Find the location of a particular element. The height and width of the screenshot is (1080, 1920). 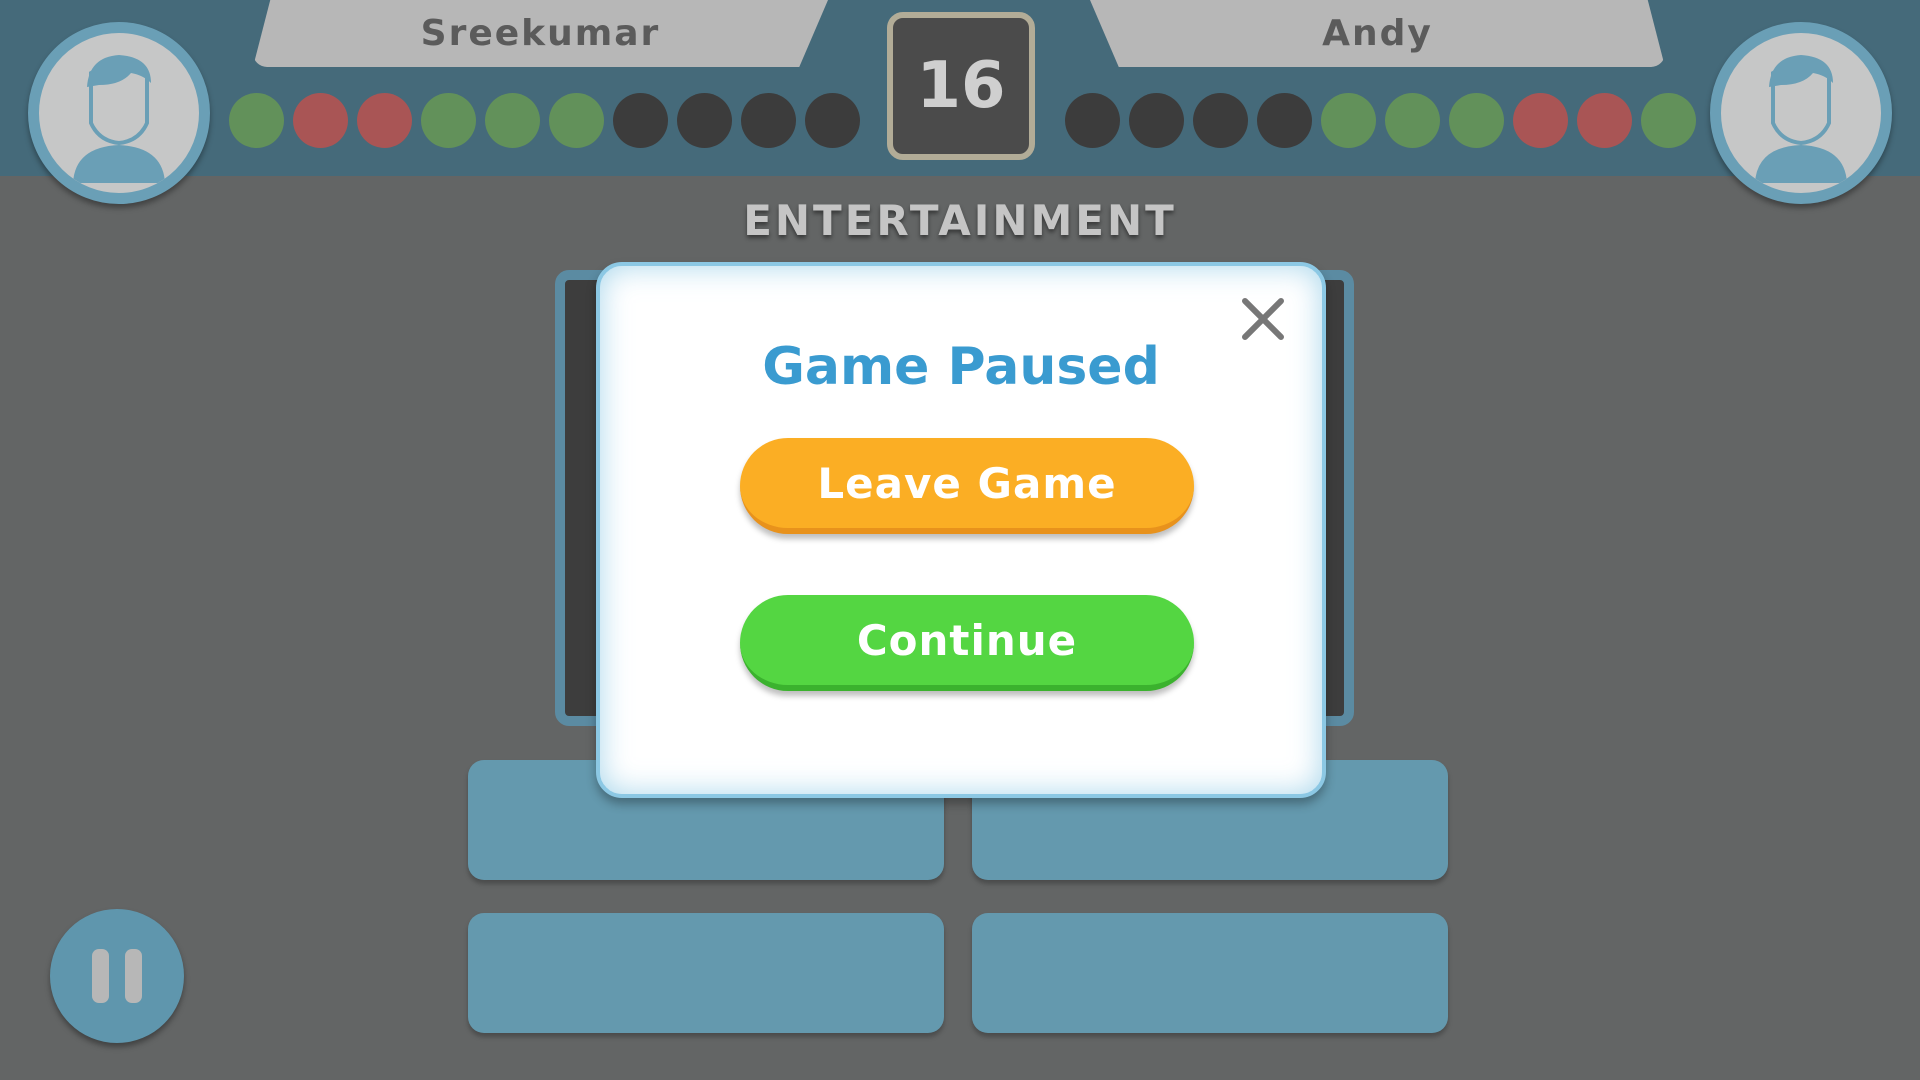

player-left-name: Sreekumar is located at coordinates (540, 33).